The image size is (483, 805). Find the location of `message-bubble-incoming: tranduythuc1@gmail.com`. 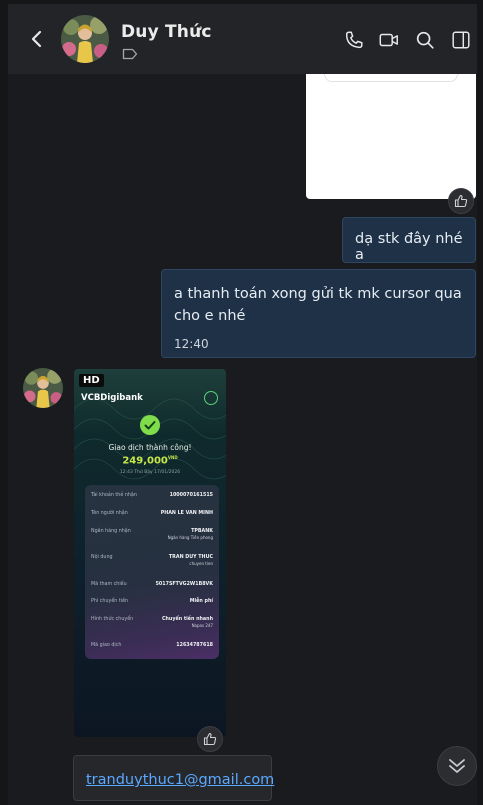

message-bubble-incoming: tranduythuc1@gmail.com is located at coordinates (173, 778).